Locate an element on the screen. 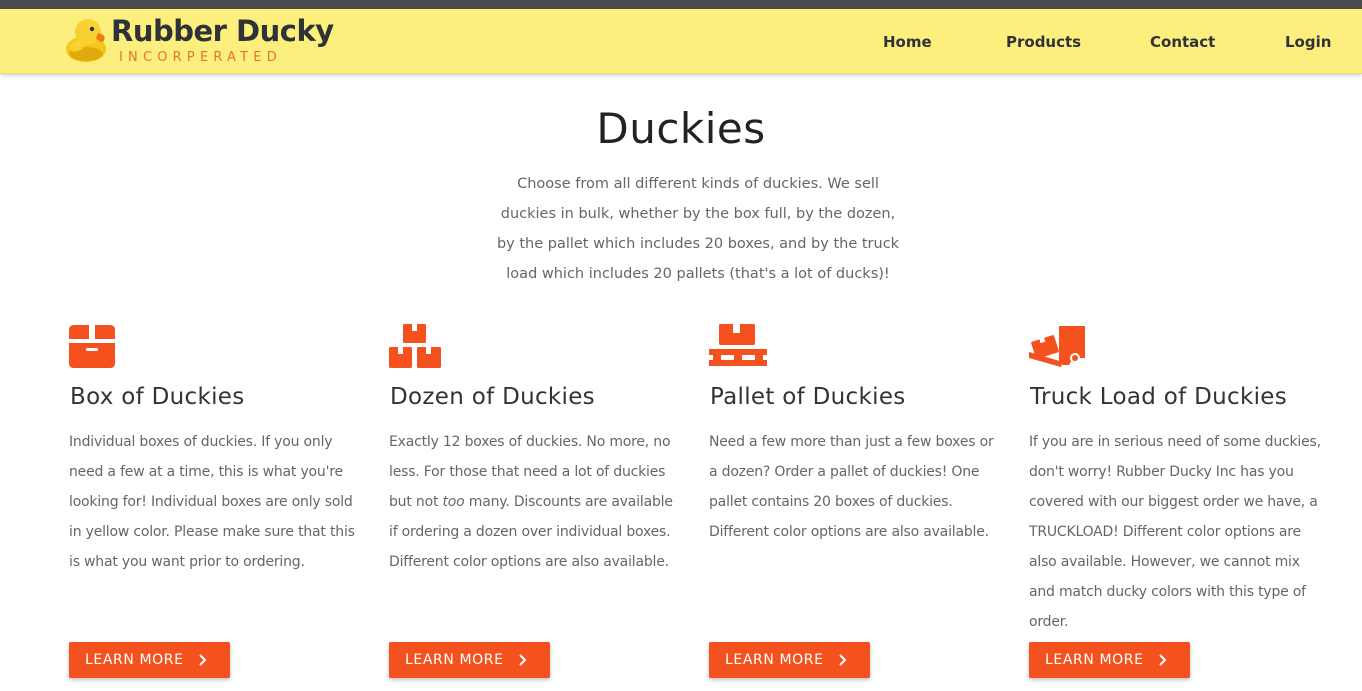  brand-name: Rubber Ducky is located at coordinates (222, 31).